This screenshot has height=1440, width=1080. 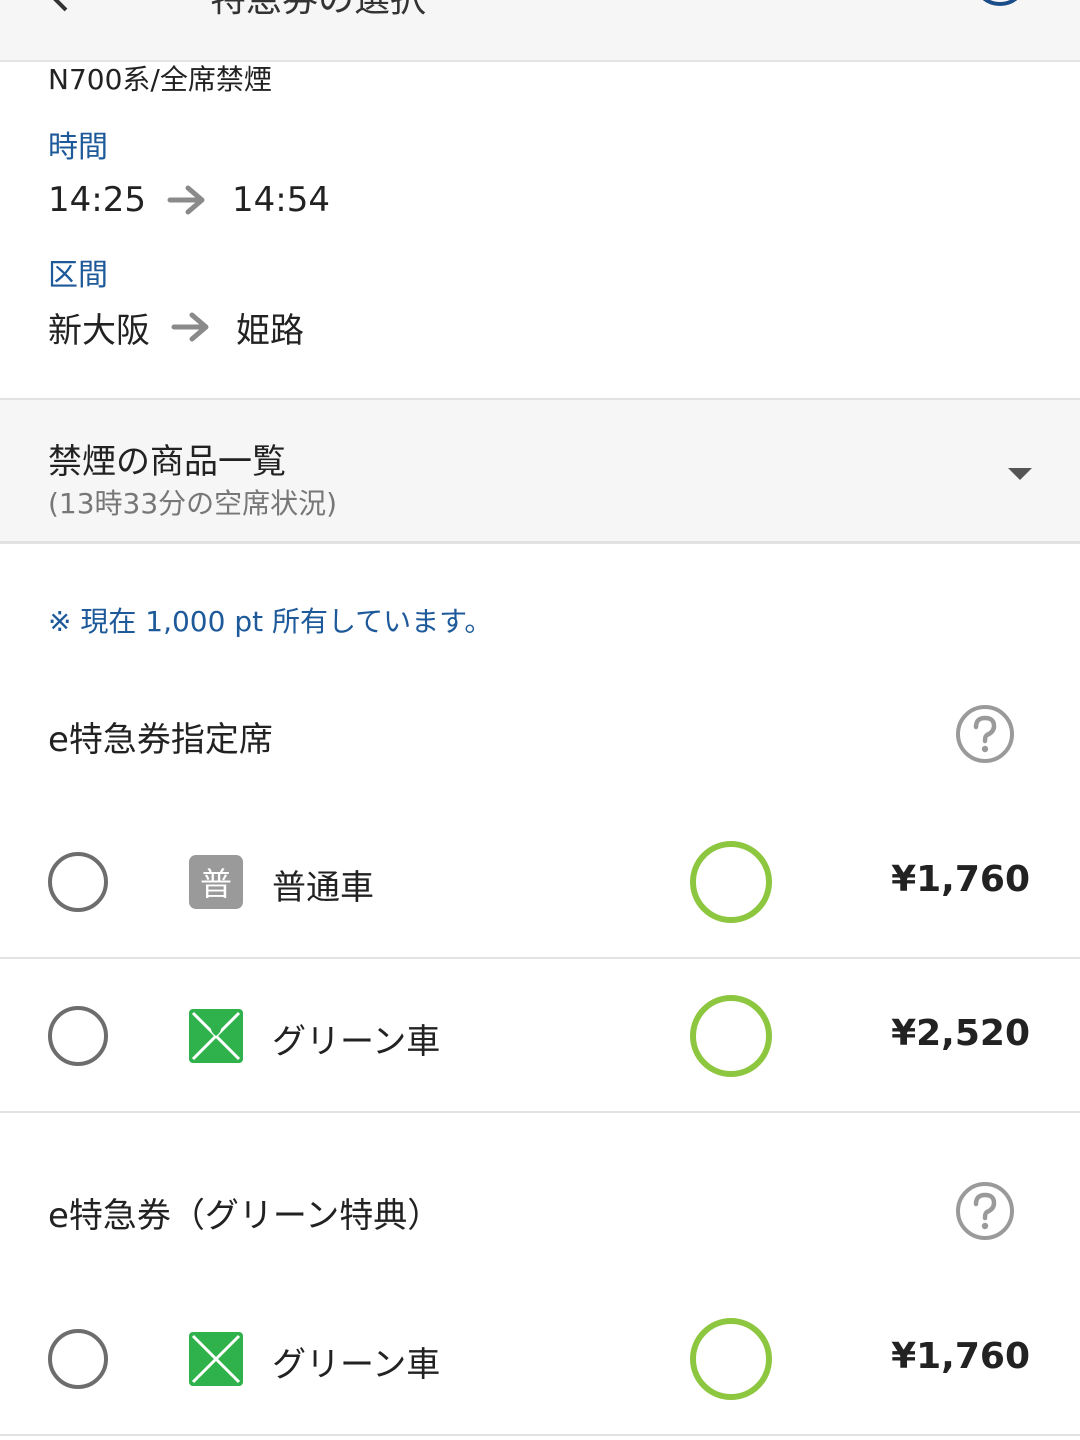 What do you see at coordinates (167, 462) in the screenshot?
I see `product-list-title: 禁煙の商品一覧` at bounding box center [167, 462].